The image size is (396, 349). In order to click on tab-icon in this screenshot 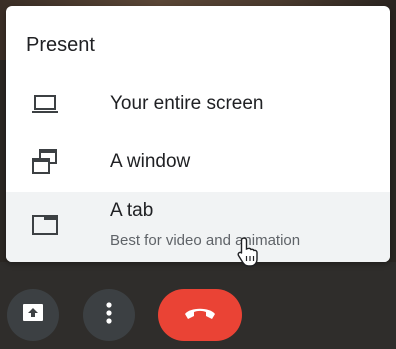, I will do `click(45, 225)`.